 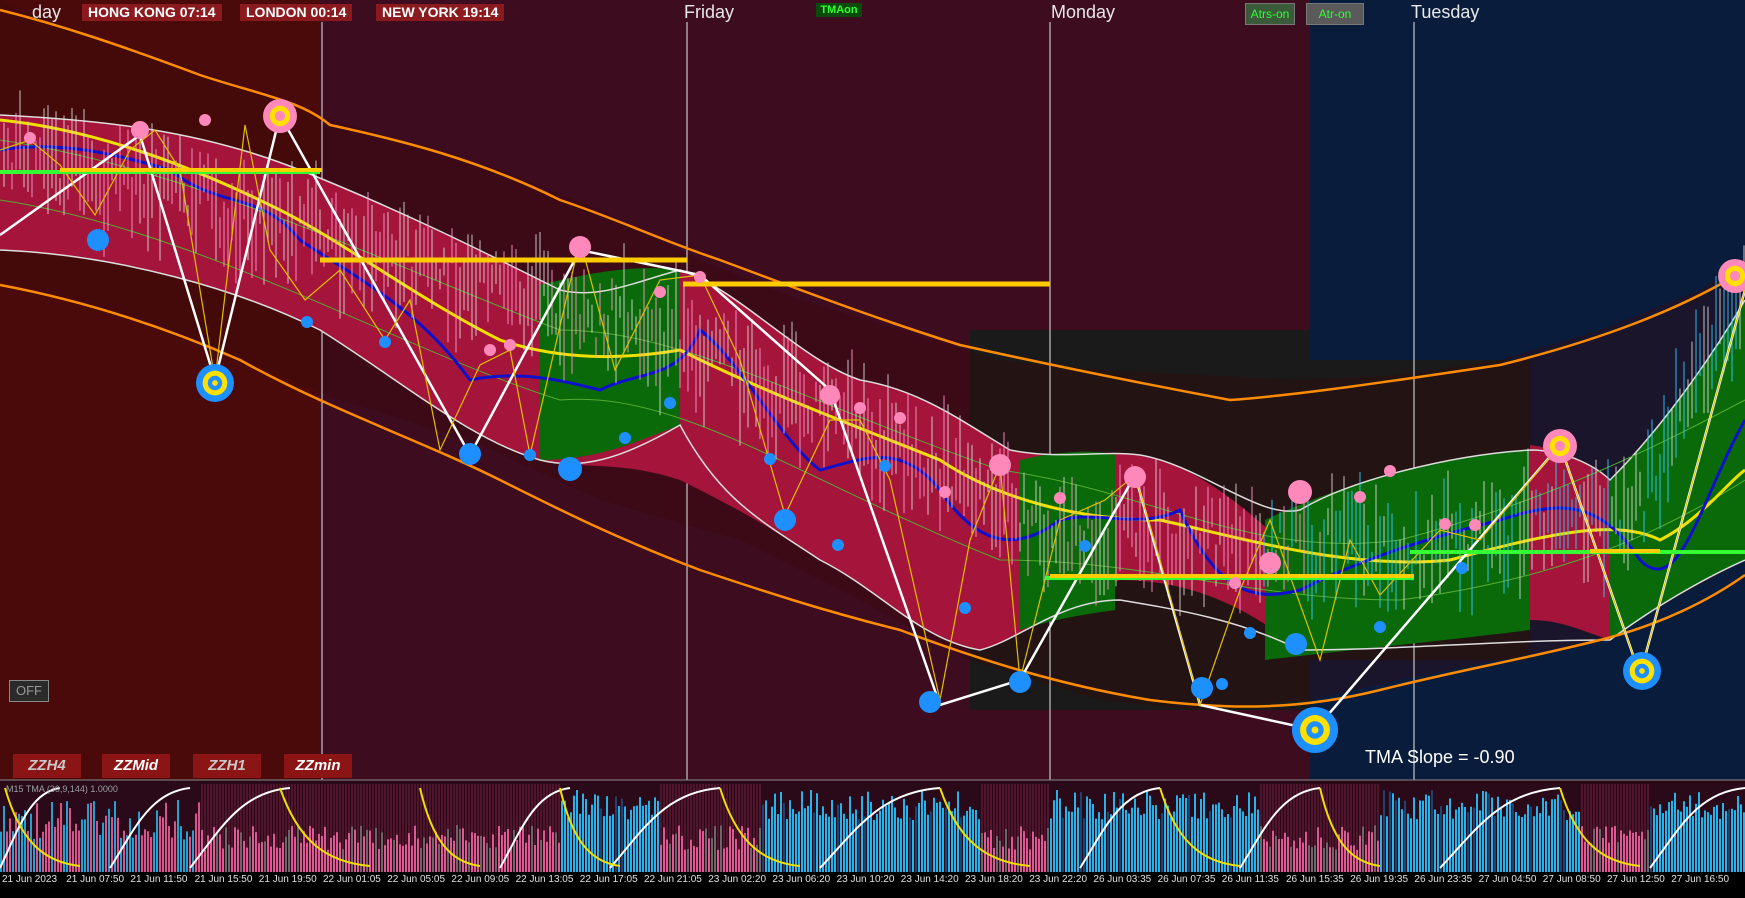 I want to click on atr-on-button: Atr-on, so click(x=1335, y=14).